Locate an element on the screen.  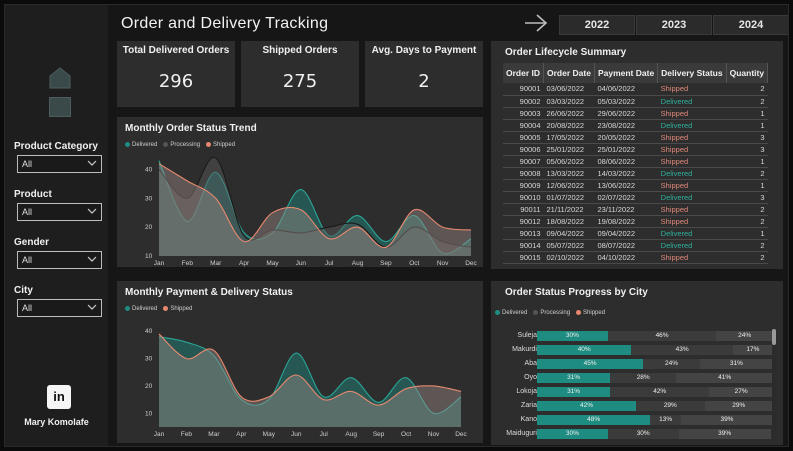
bar-segment-shipped: 29% is located at coordinates (738, 406).